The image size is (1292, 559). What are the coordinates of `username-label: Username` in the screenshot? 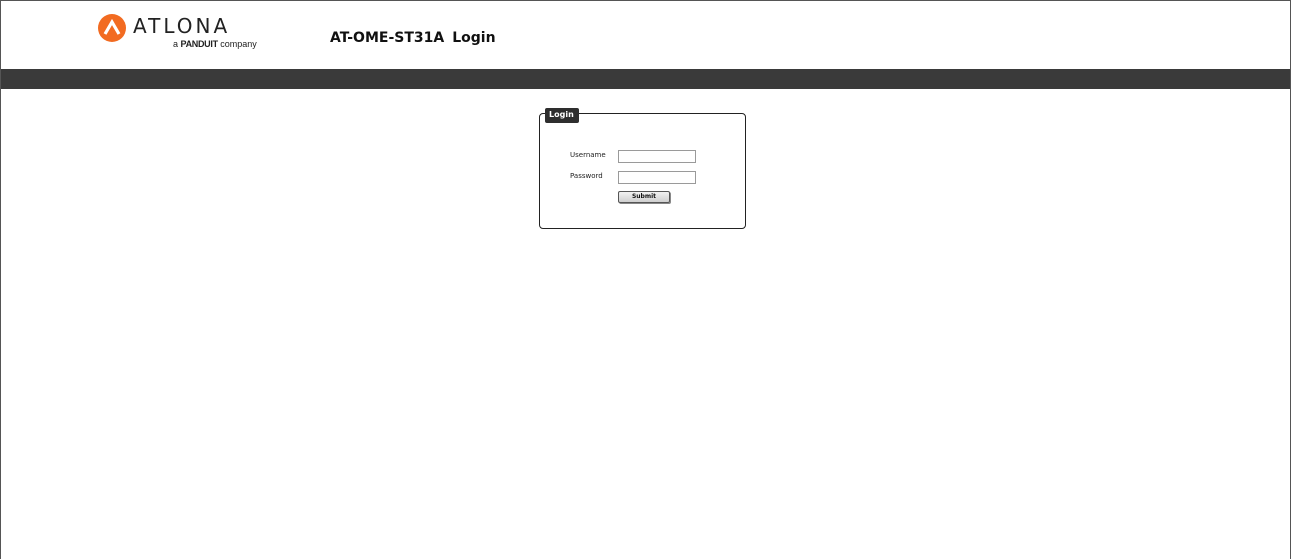 It's located at (588, 155).